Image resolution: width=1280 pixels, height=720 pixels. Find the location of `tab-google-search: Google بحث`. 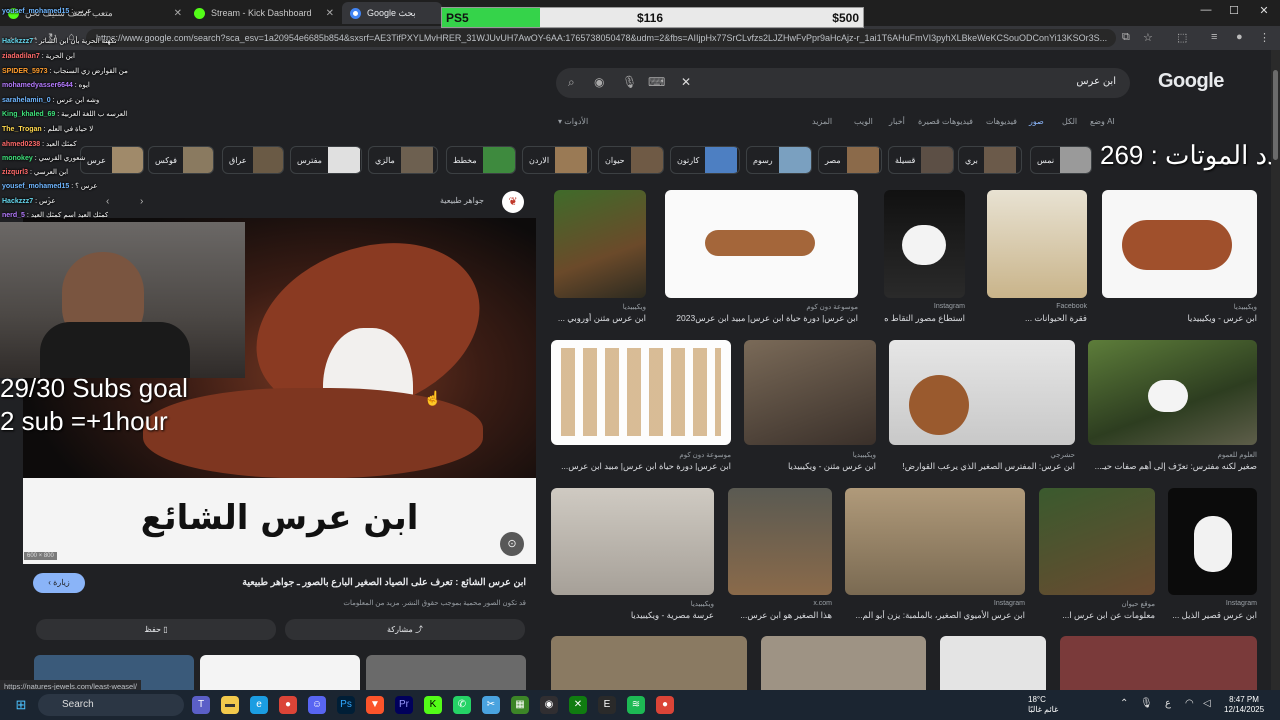

tab-google-search: Google بحث is located at coordinates (392, 13).